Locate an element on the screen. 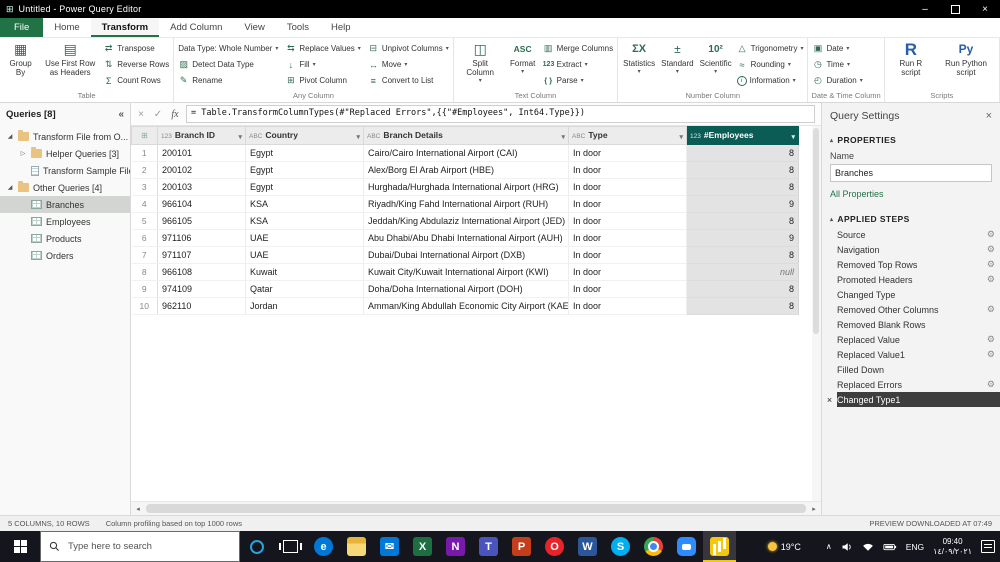 Image resolution: width=1000 pixels, height=562 pixels. ribbon-button-rename: ✎ Rename is located at coordinates (228, 81).